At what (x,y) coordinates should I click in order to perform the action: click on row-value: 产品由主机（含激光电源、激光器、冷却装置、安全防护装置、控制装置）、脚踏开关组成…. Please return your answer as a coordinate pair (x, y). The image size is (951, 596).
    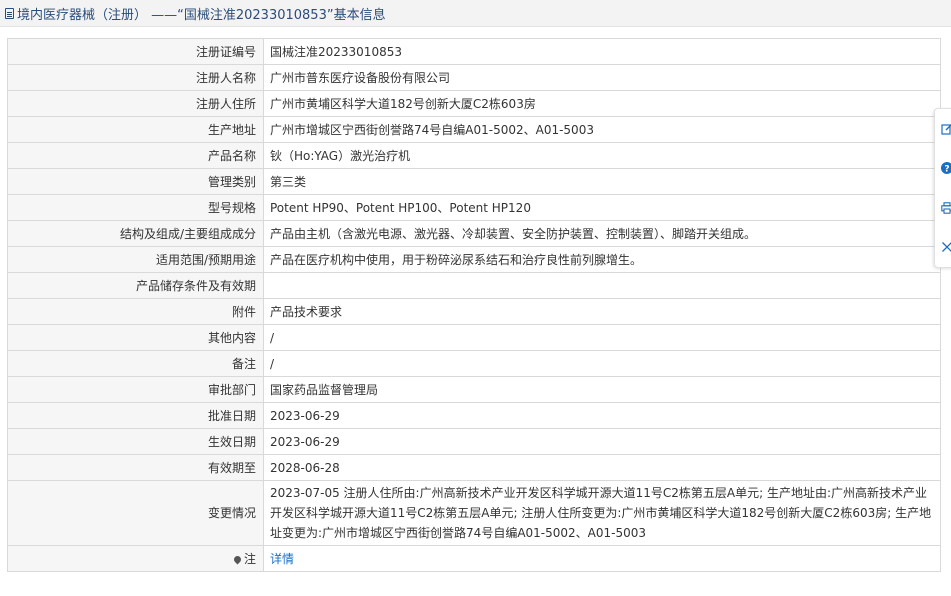
    Looking at the image, I should click on (602, 233).